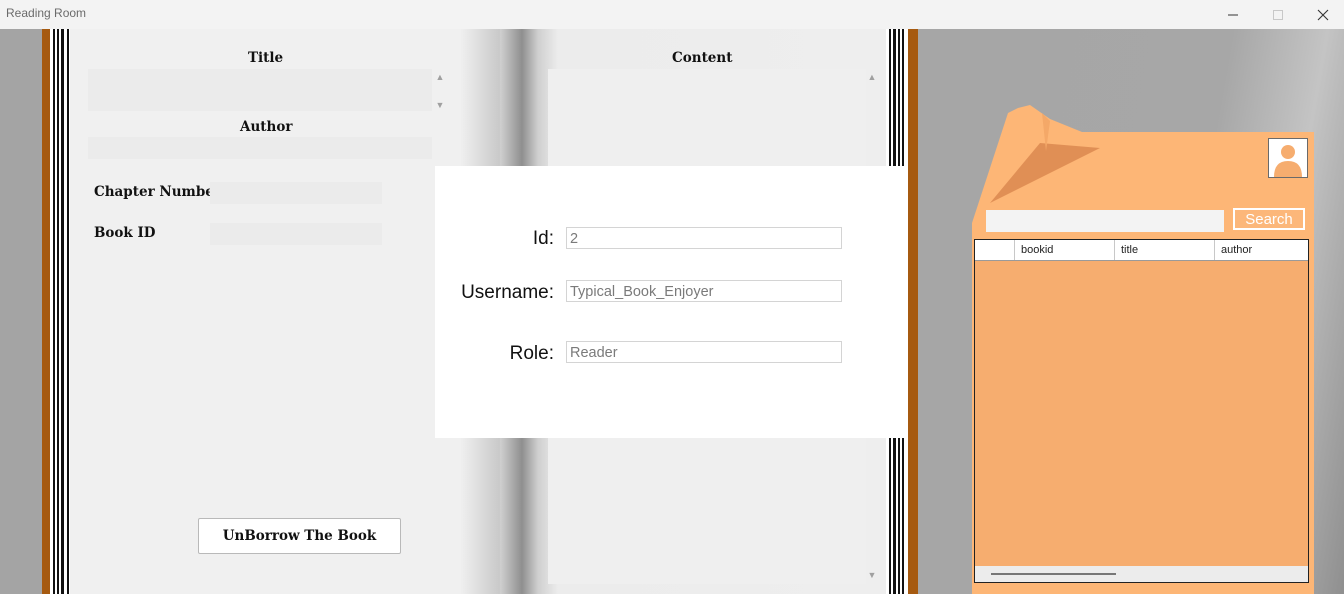  I want to click on unborrow-button: UnBorrow The Book, so click(299, 536).